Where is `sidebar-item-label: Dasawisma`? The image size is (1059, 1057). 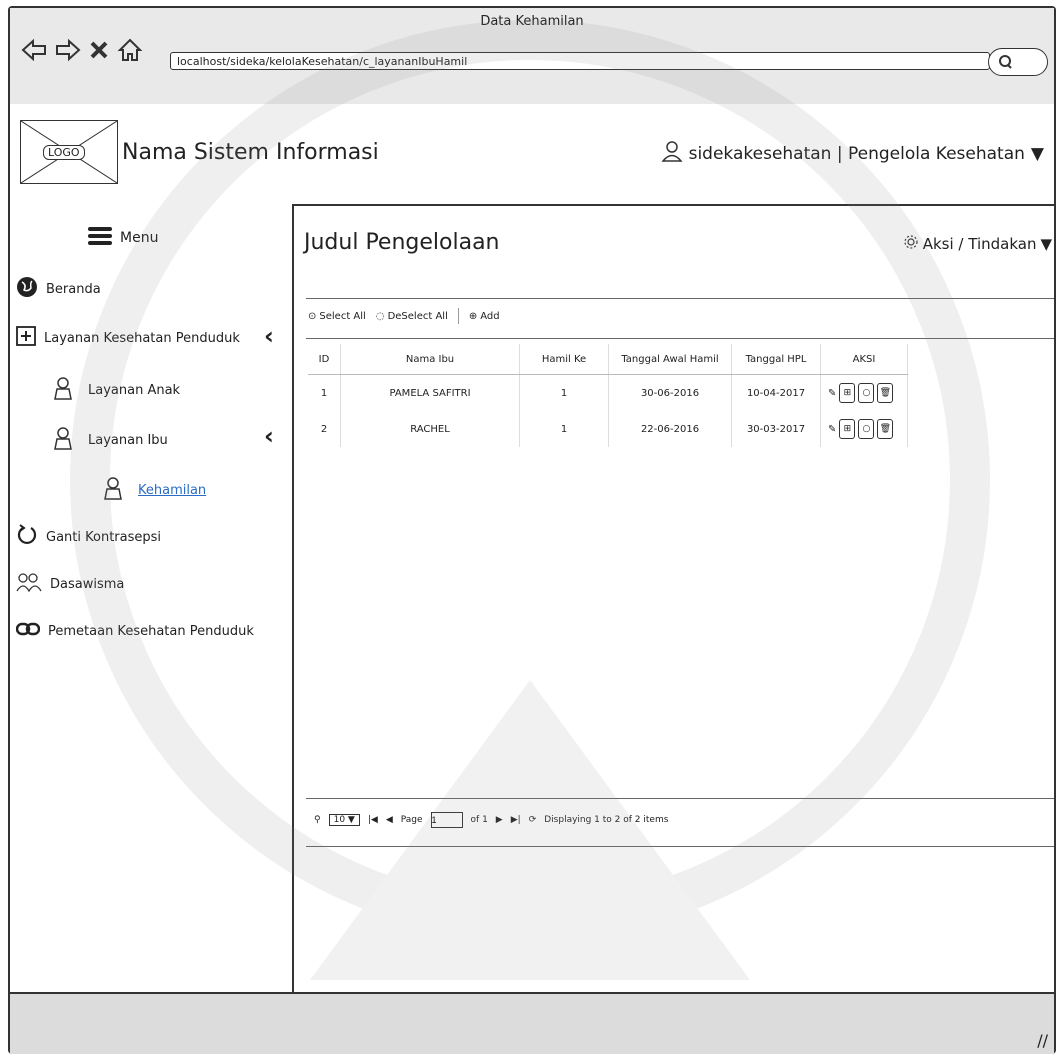
sidebar-item-label: Dasawisma is located at coordinates (87, 584).